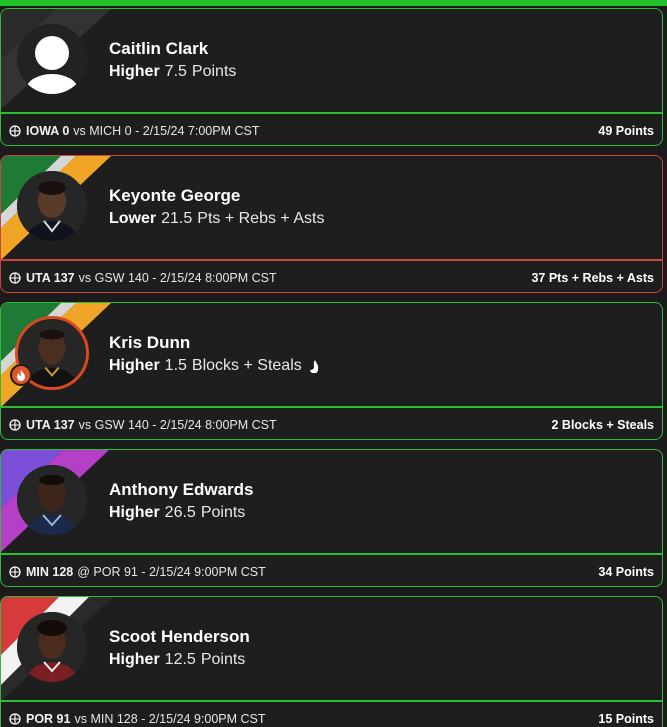  What do you see at coordinates (175, 195) in the screenshot?
I see `player-name: Keyonte George` at bounding box center [175, 195].